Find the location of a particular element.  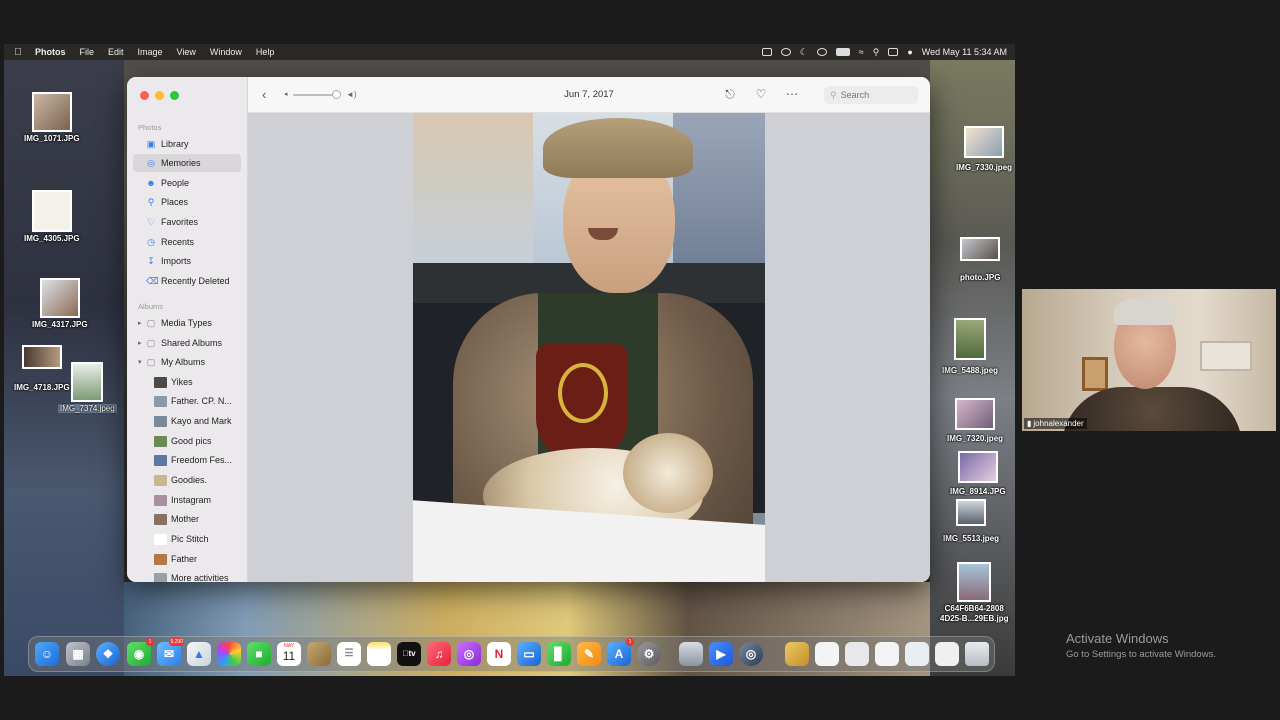

screenshots-stack-icon is located at coordinates (917, 654).